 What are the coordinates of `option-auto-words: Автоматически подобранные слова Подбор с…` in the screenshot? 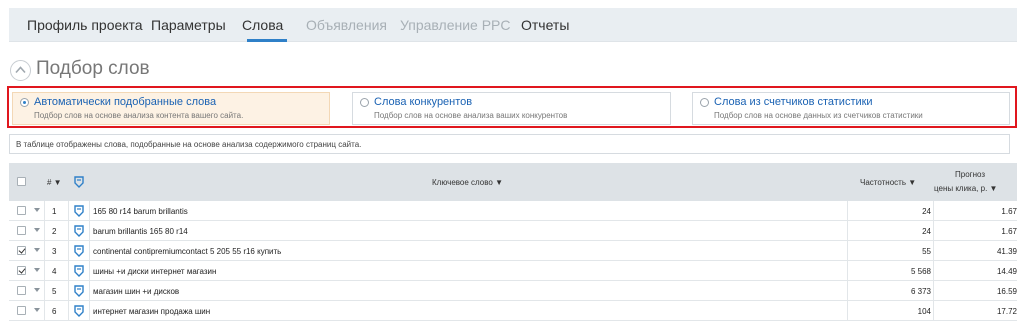 It's located at (171, 108).